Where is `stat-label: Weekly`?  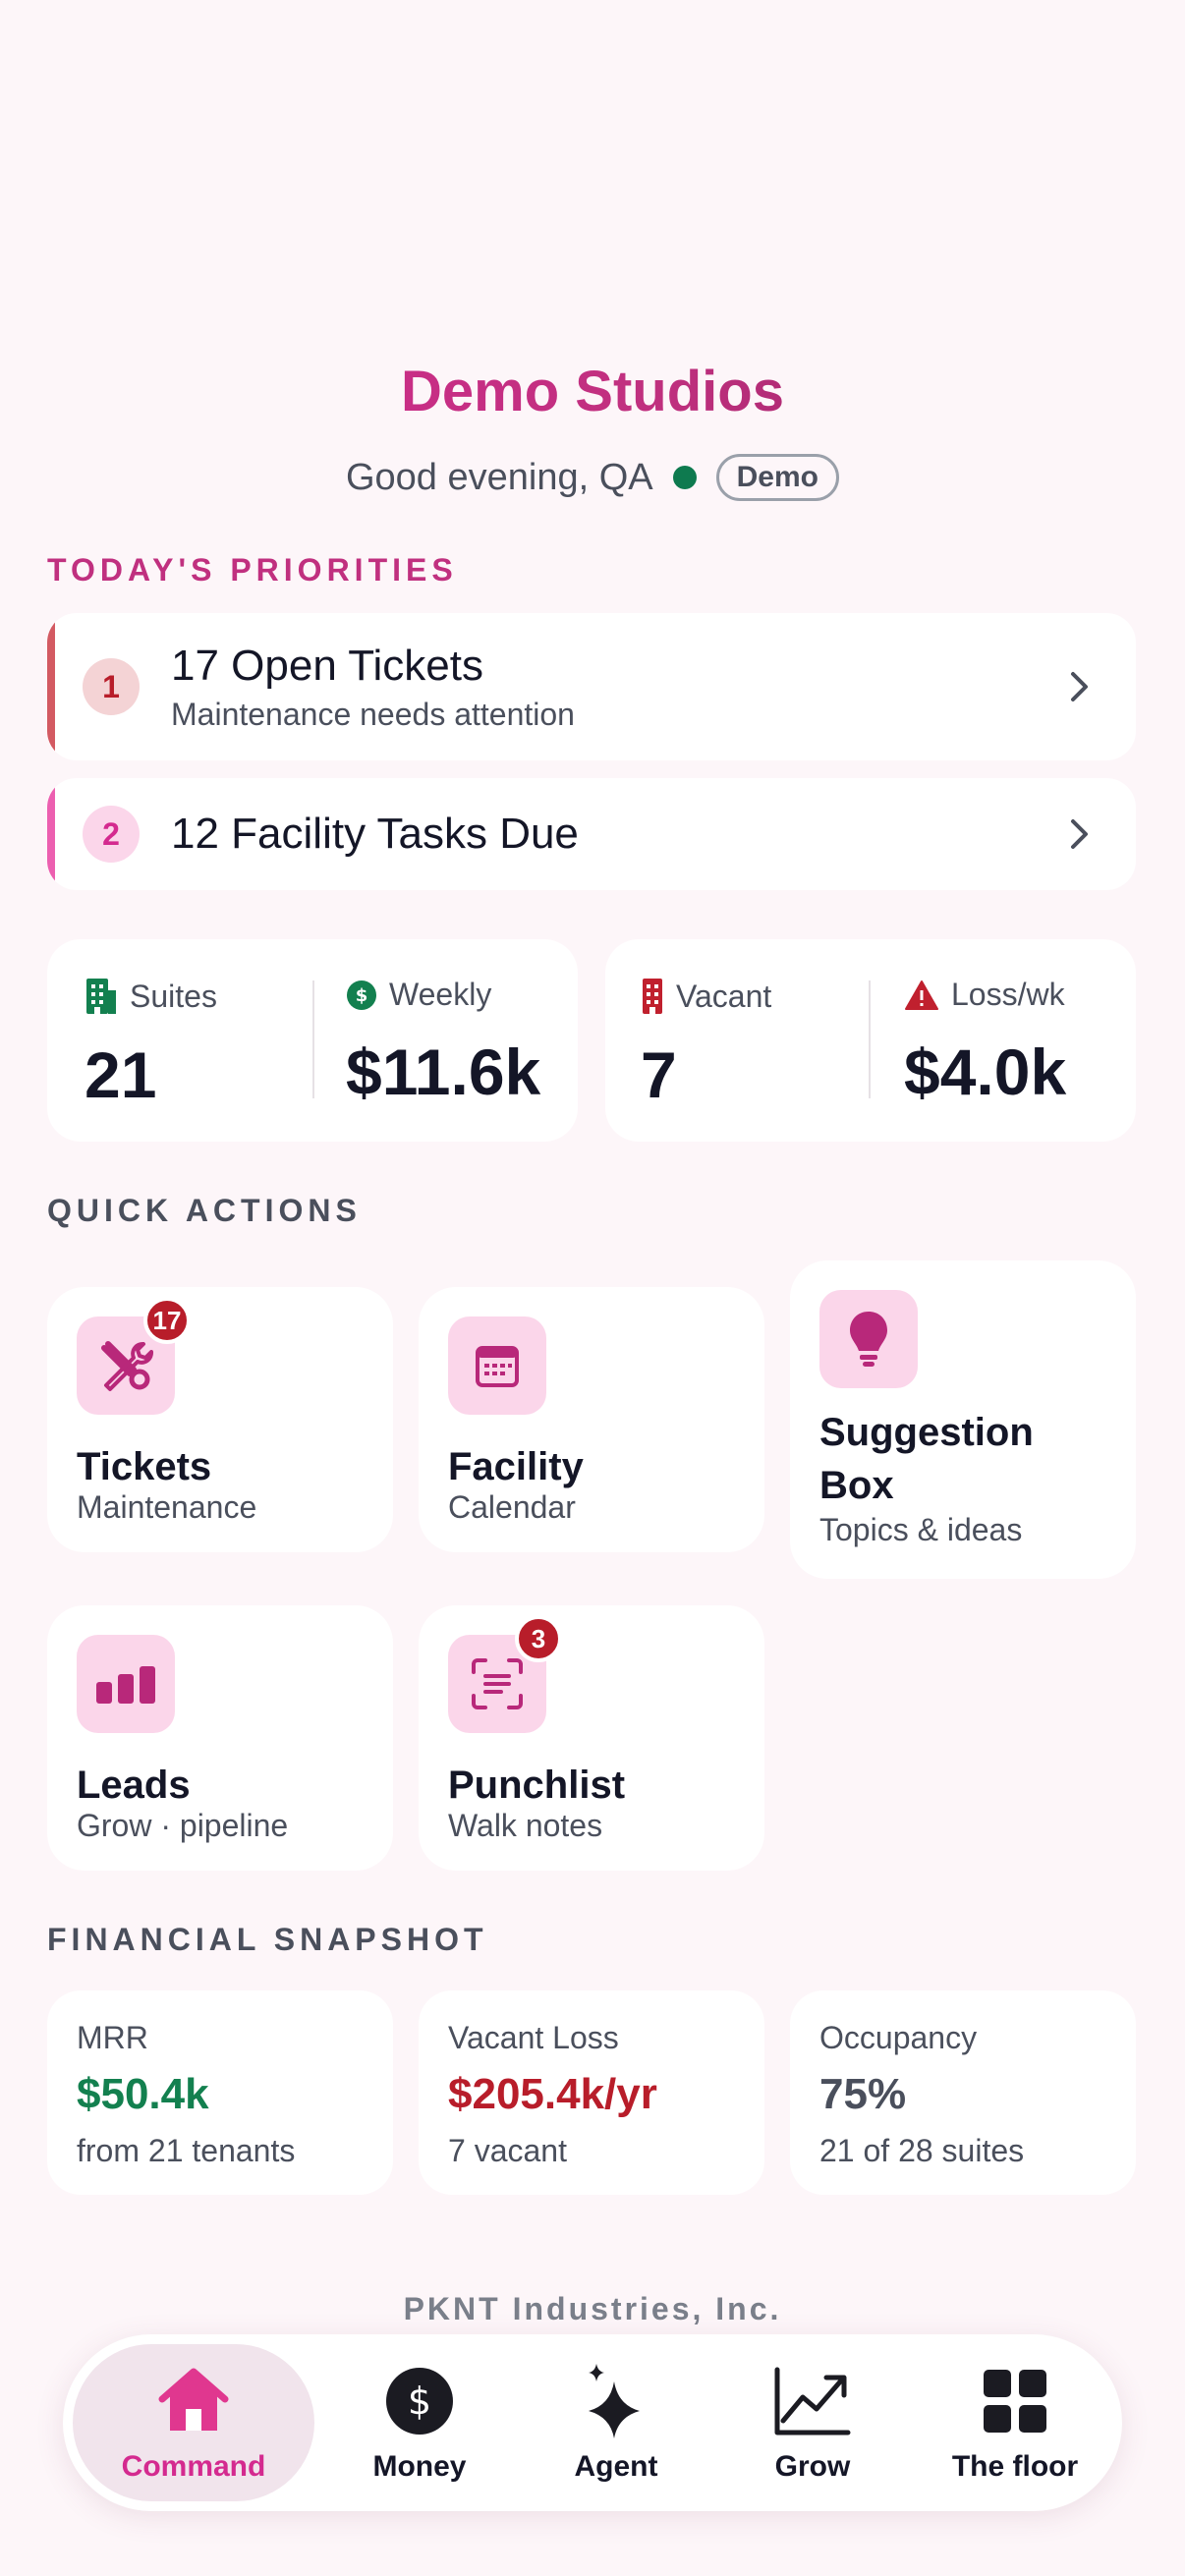 stat-label: Weekly is located at coordinates (441, 994).